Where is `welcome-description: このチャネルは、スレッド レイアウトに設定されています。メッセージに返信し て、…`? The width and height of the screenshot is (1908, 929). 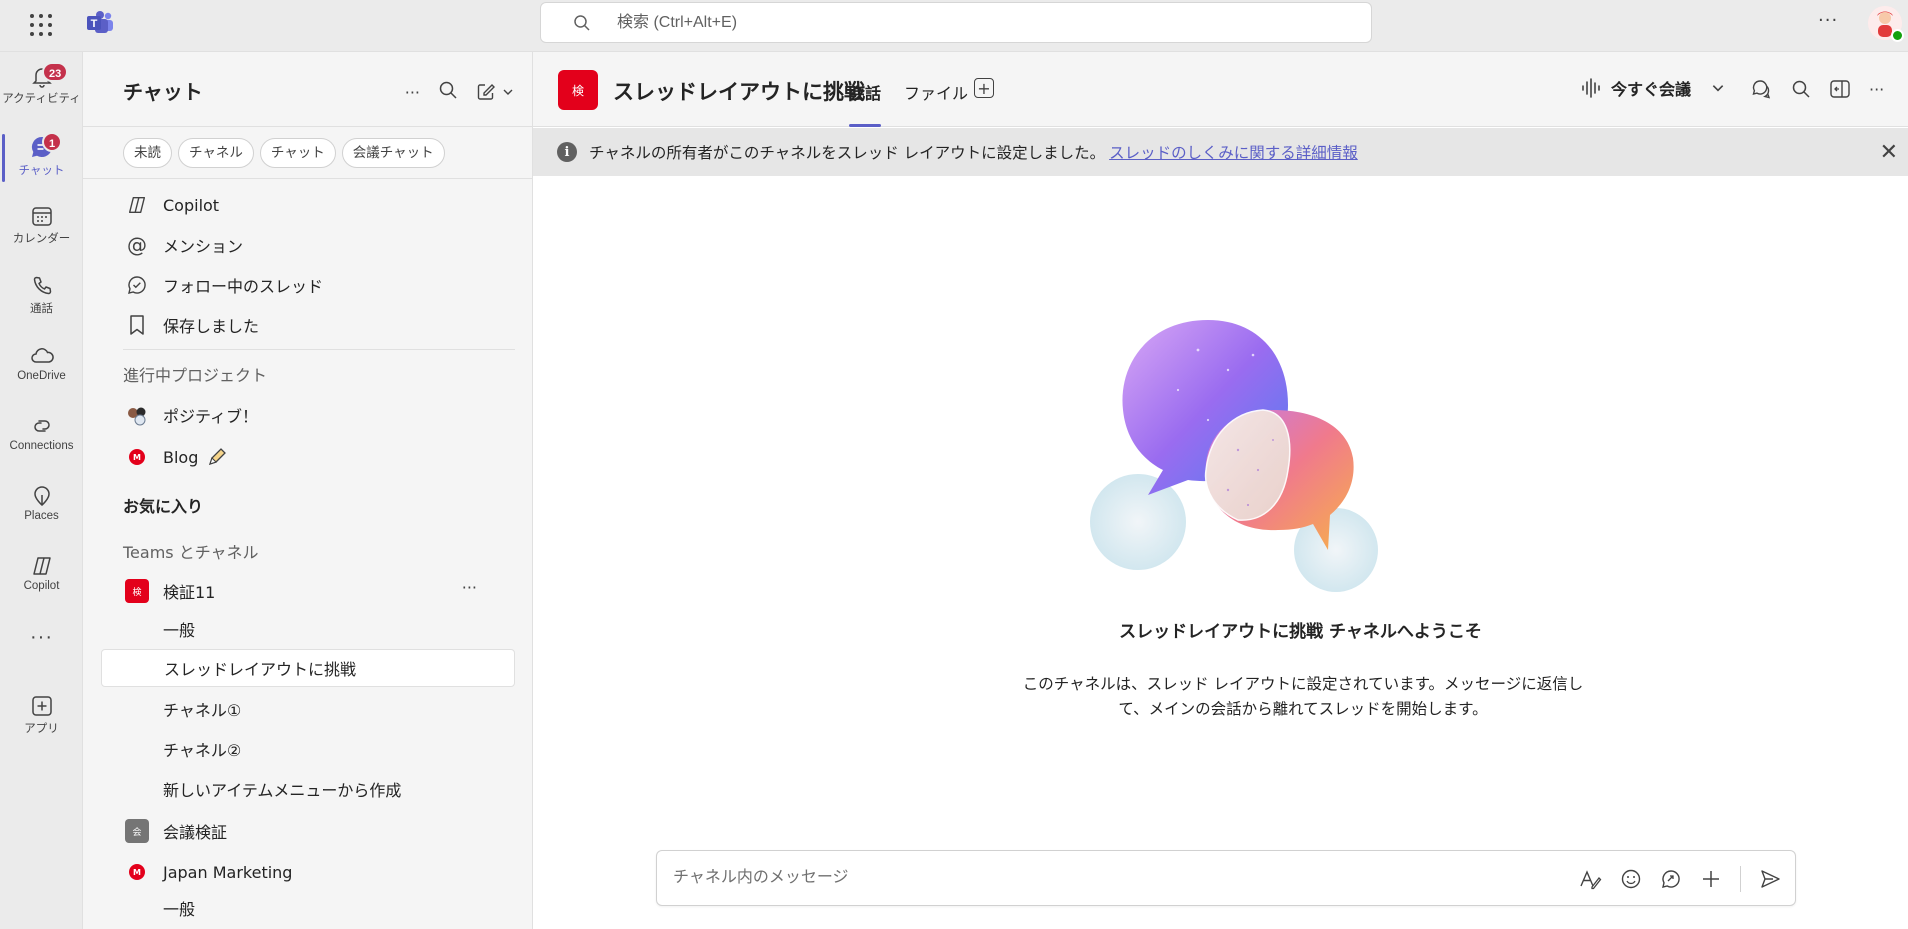 welcome-description: このチャネルは、スレッド レイアウトに設定されています。メッセージに返信し て、… is located at coordinates (1303, 697).